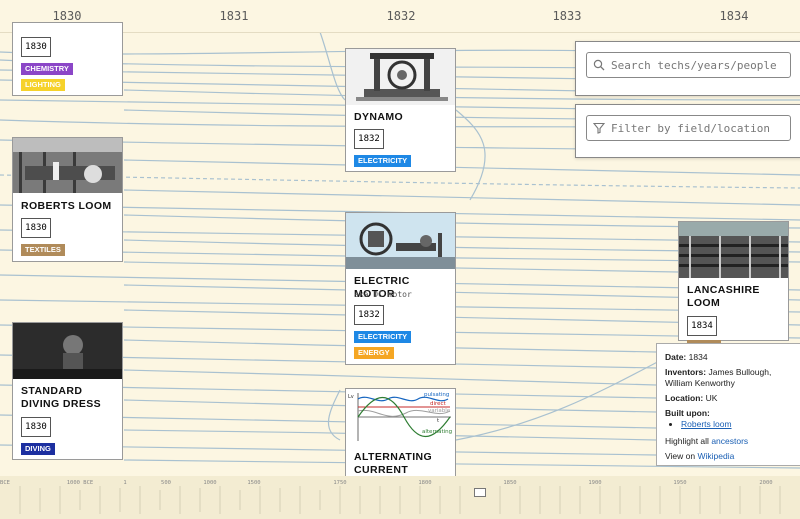 The width and height of the screenshot is (800, 519). I want to click on minimap-tick: 1750, so click(340, 483).